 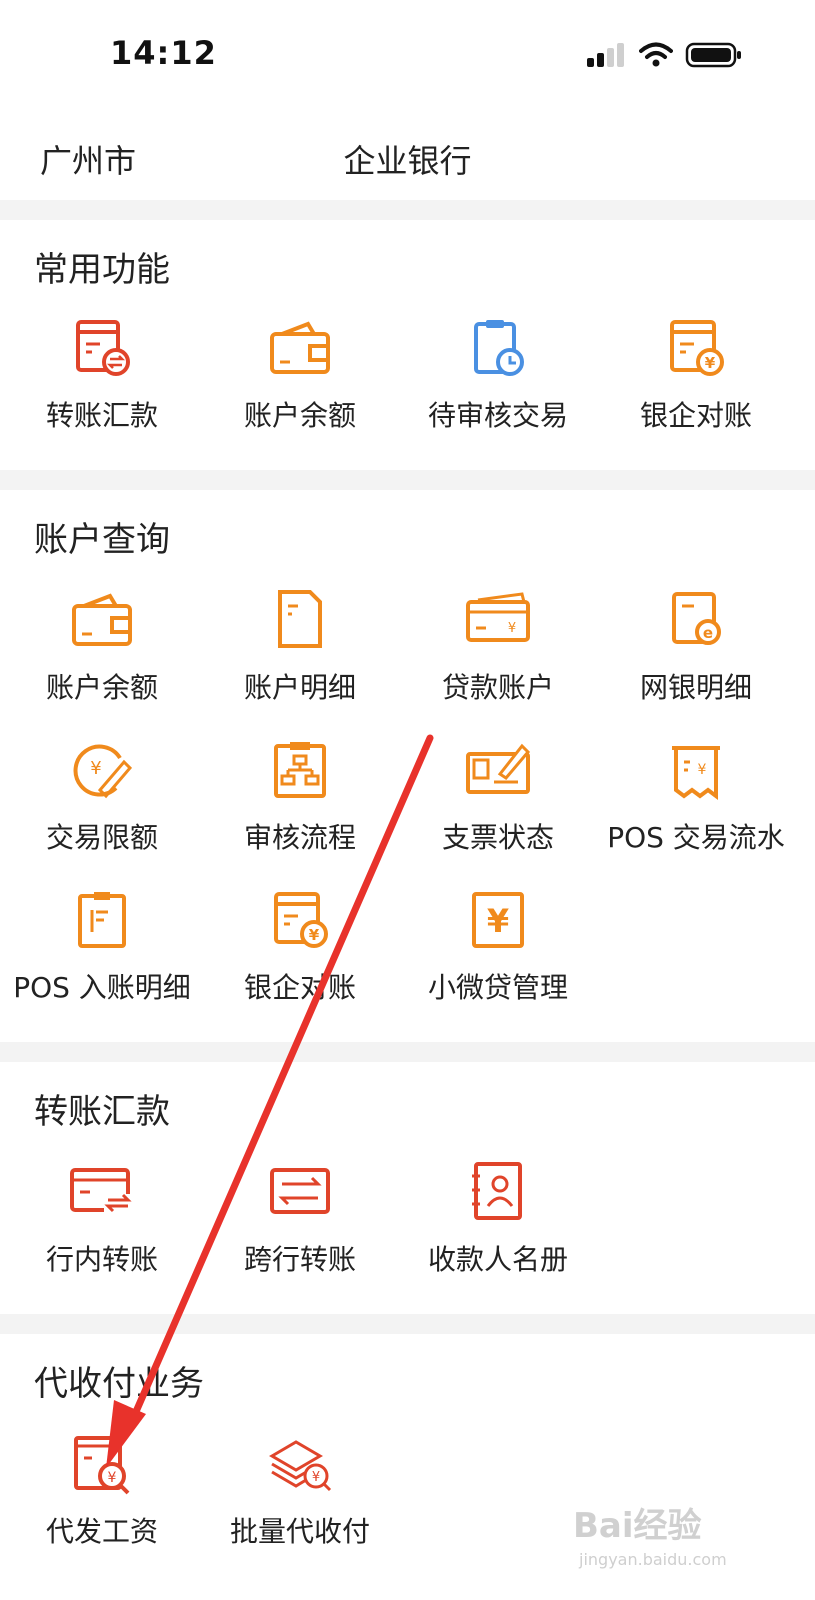 What do you see at coordinates (498, 348) in the screenshot?
I see `clipboard-clock-icon` at bounding box center [498, 348].